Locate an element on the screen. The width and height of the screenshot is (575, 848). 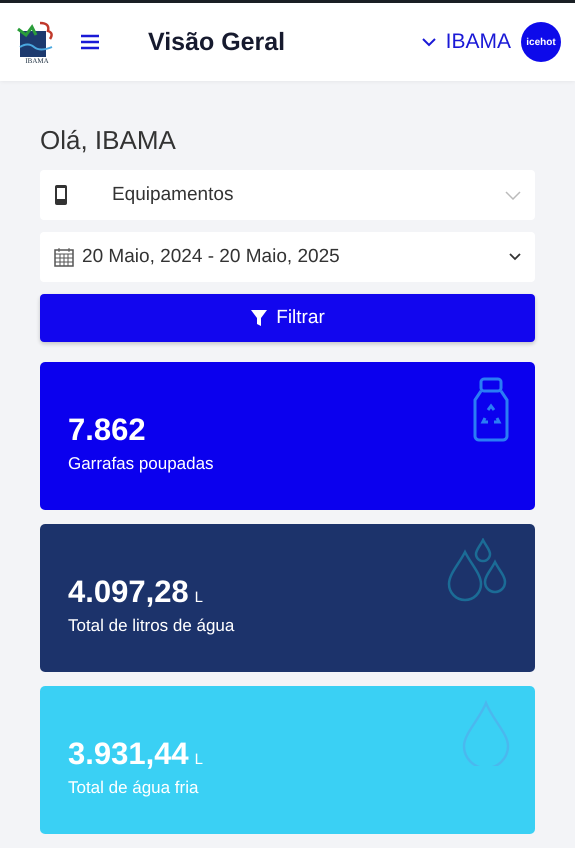
filter-button: Filtrar is located at coordinates (287, 318).